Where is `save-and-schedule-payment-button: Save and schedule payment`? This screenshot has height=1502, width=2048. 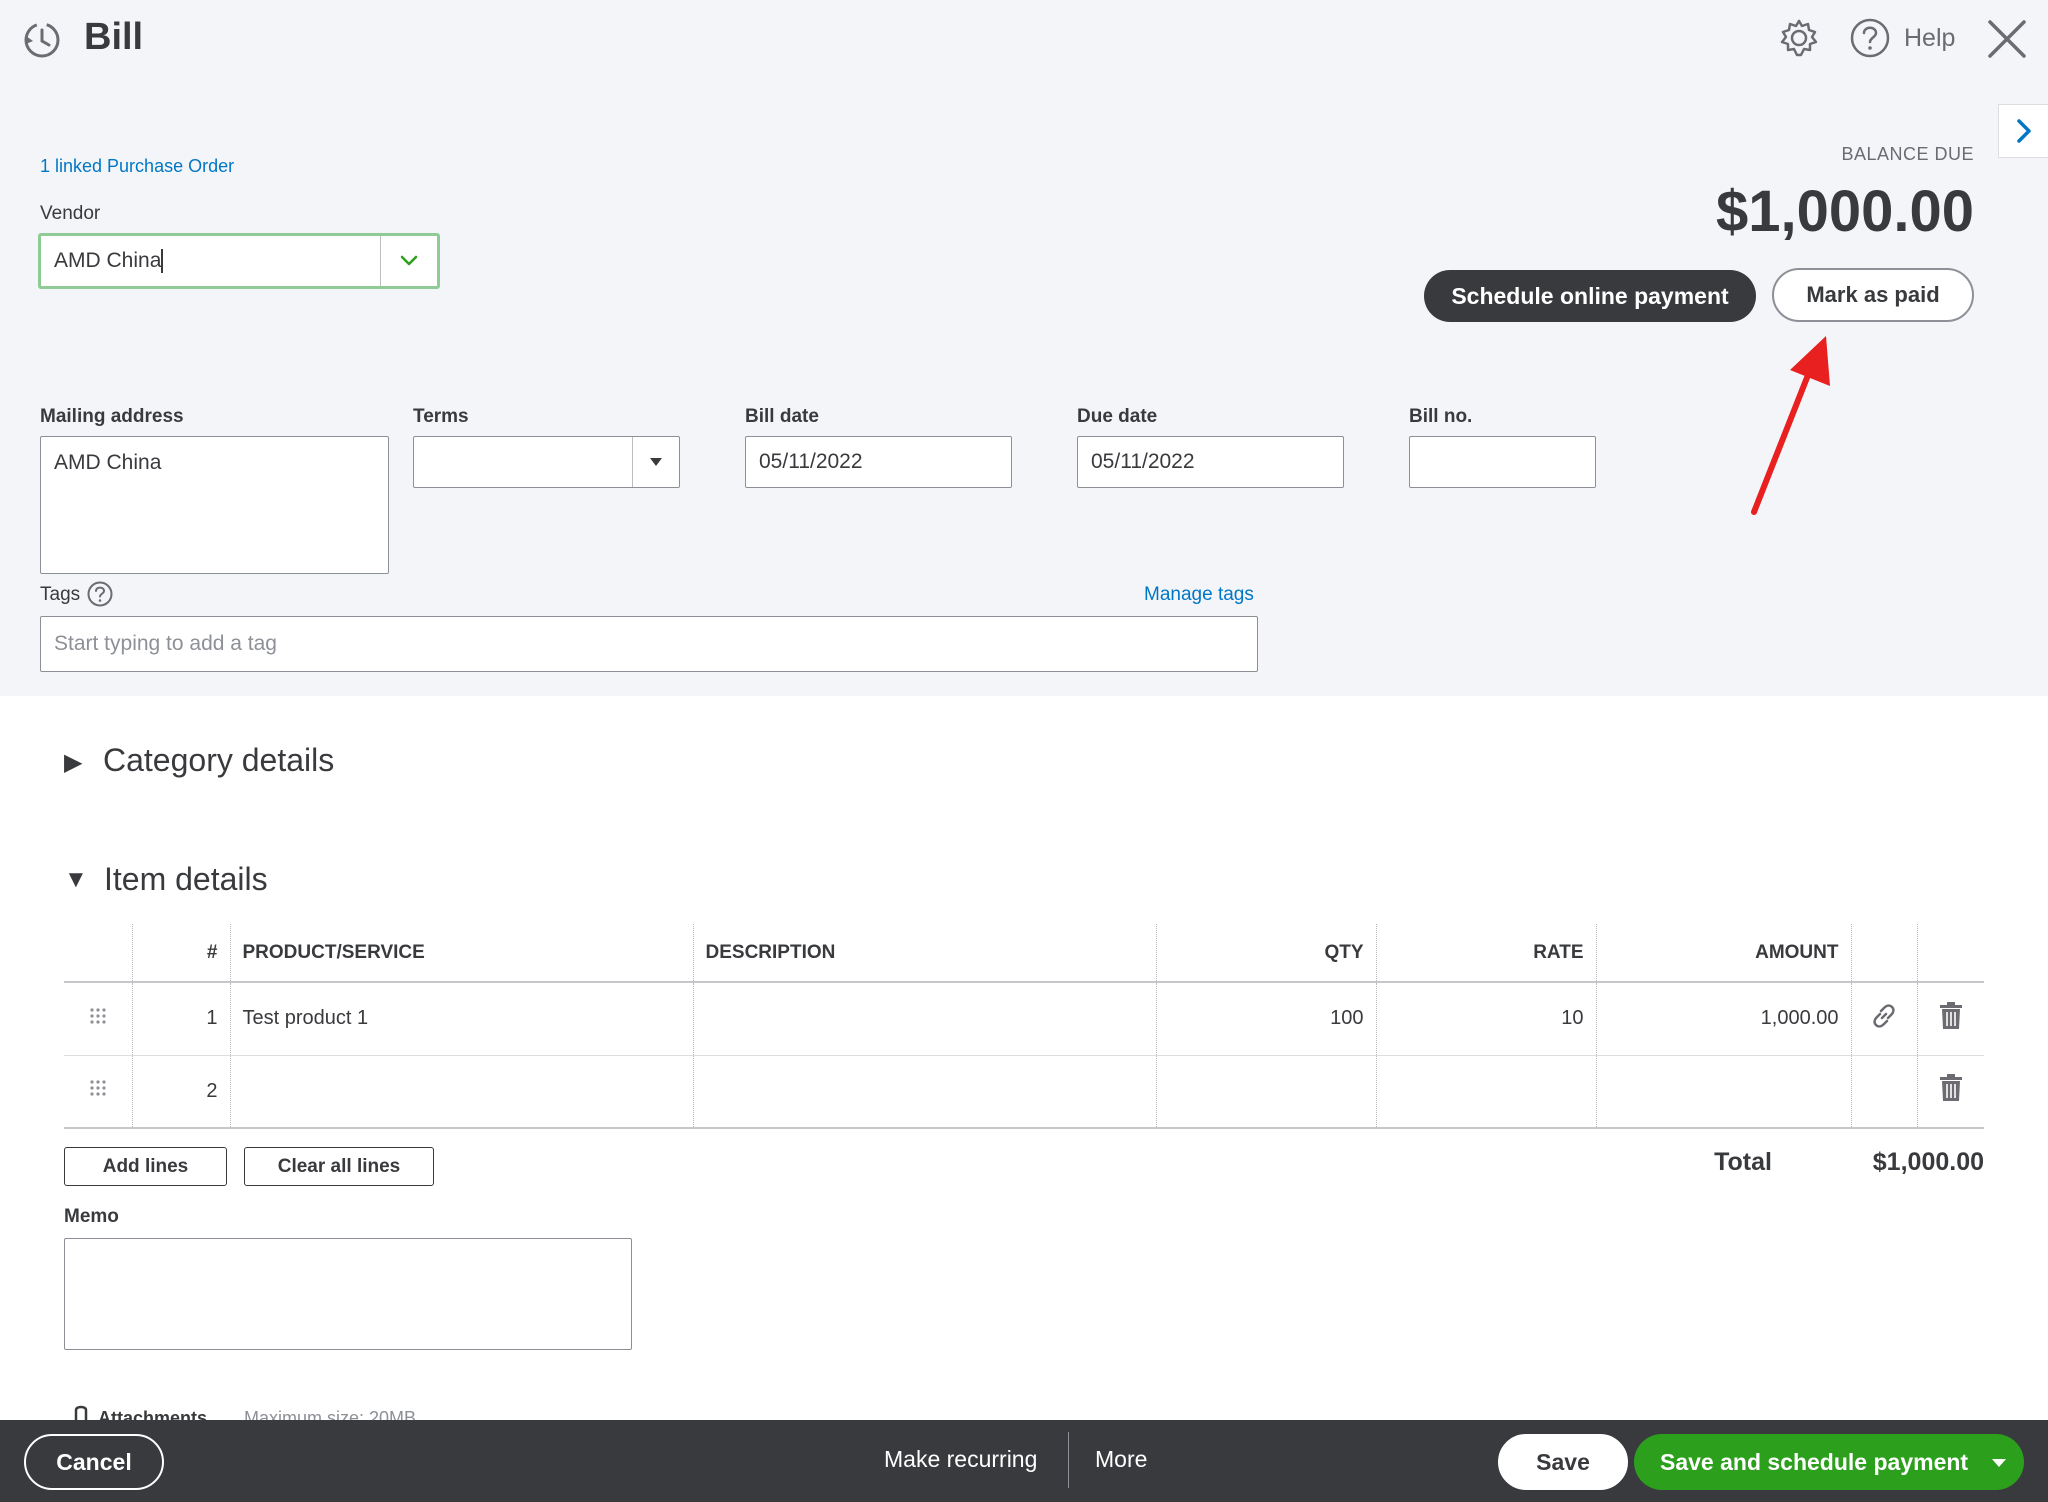 save-and-schedule-payment-button: Save and schedule payment is located at coordinates (1829, 1462).